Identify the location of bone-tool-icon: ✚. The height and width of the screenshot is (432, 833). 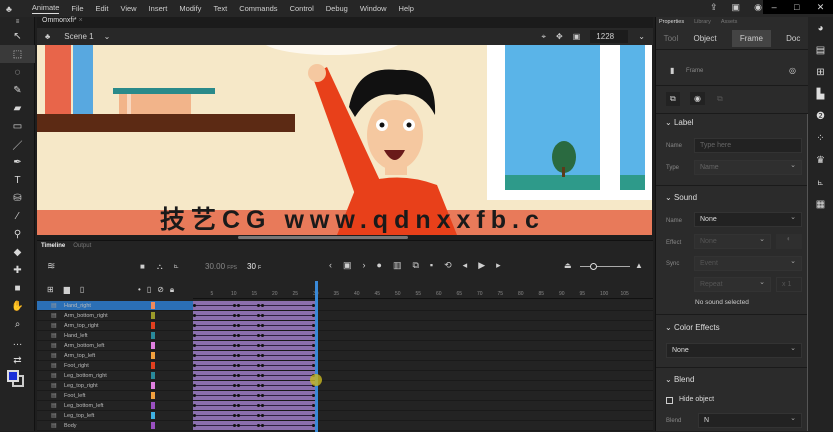
(17, 270).